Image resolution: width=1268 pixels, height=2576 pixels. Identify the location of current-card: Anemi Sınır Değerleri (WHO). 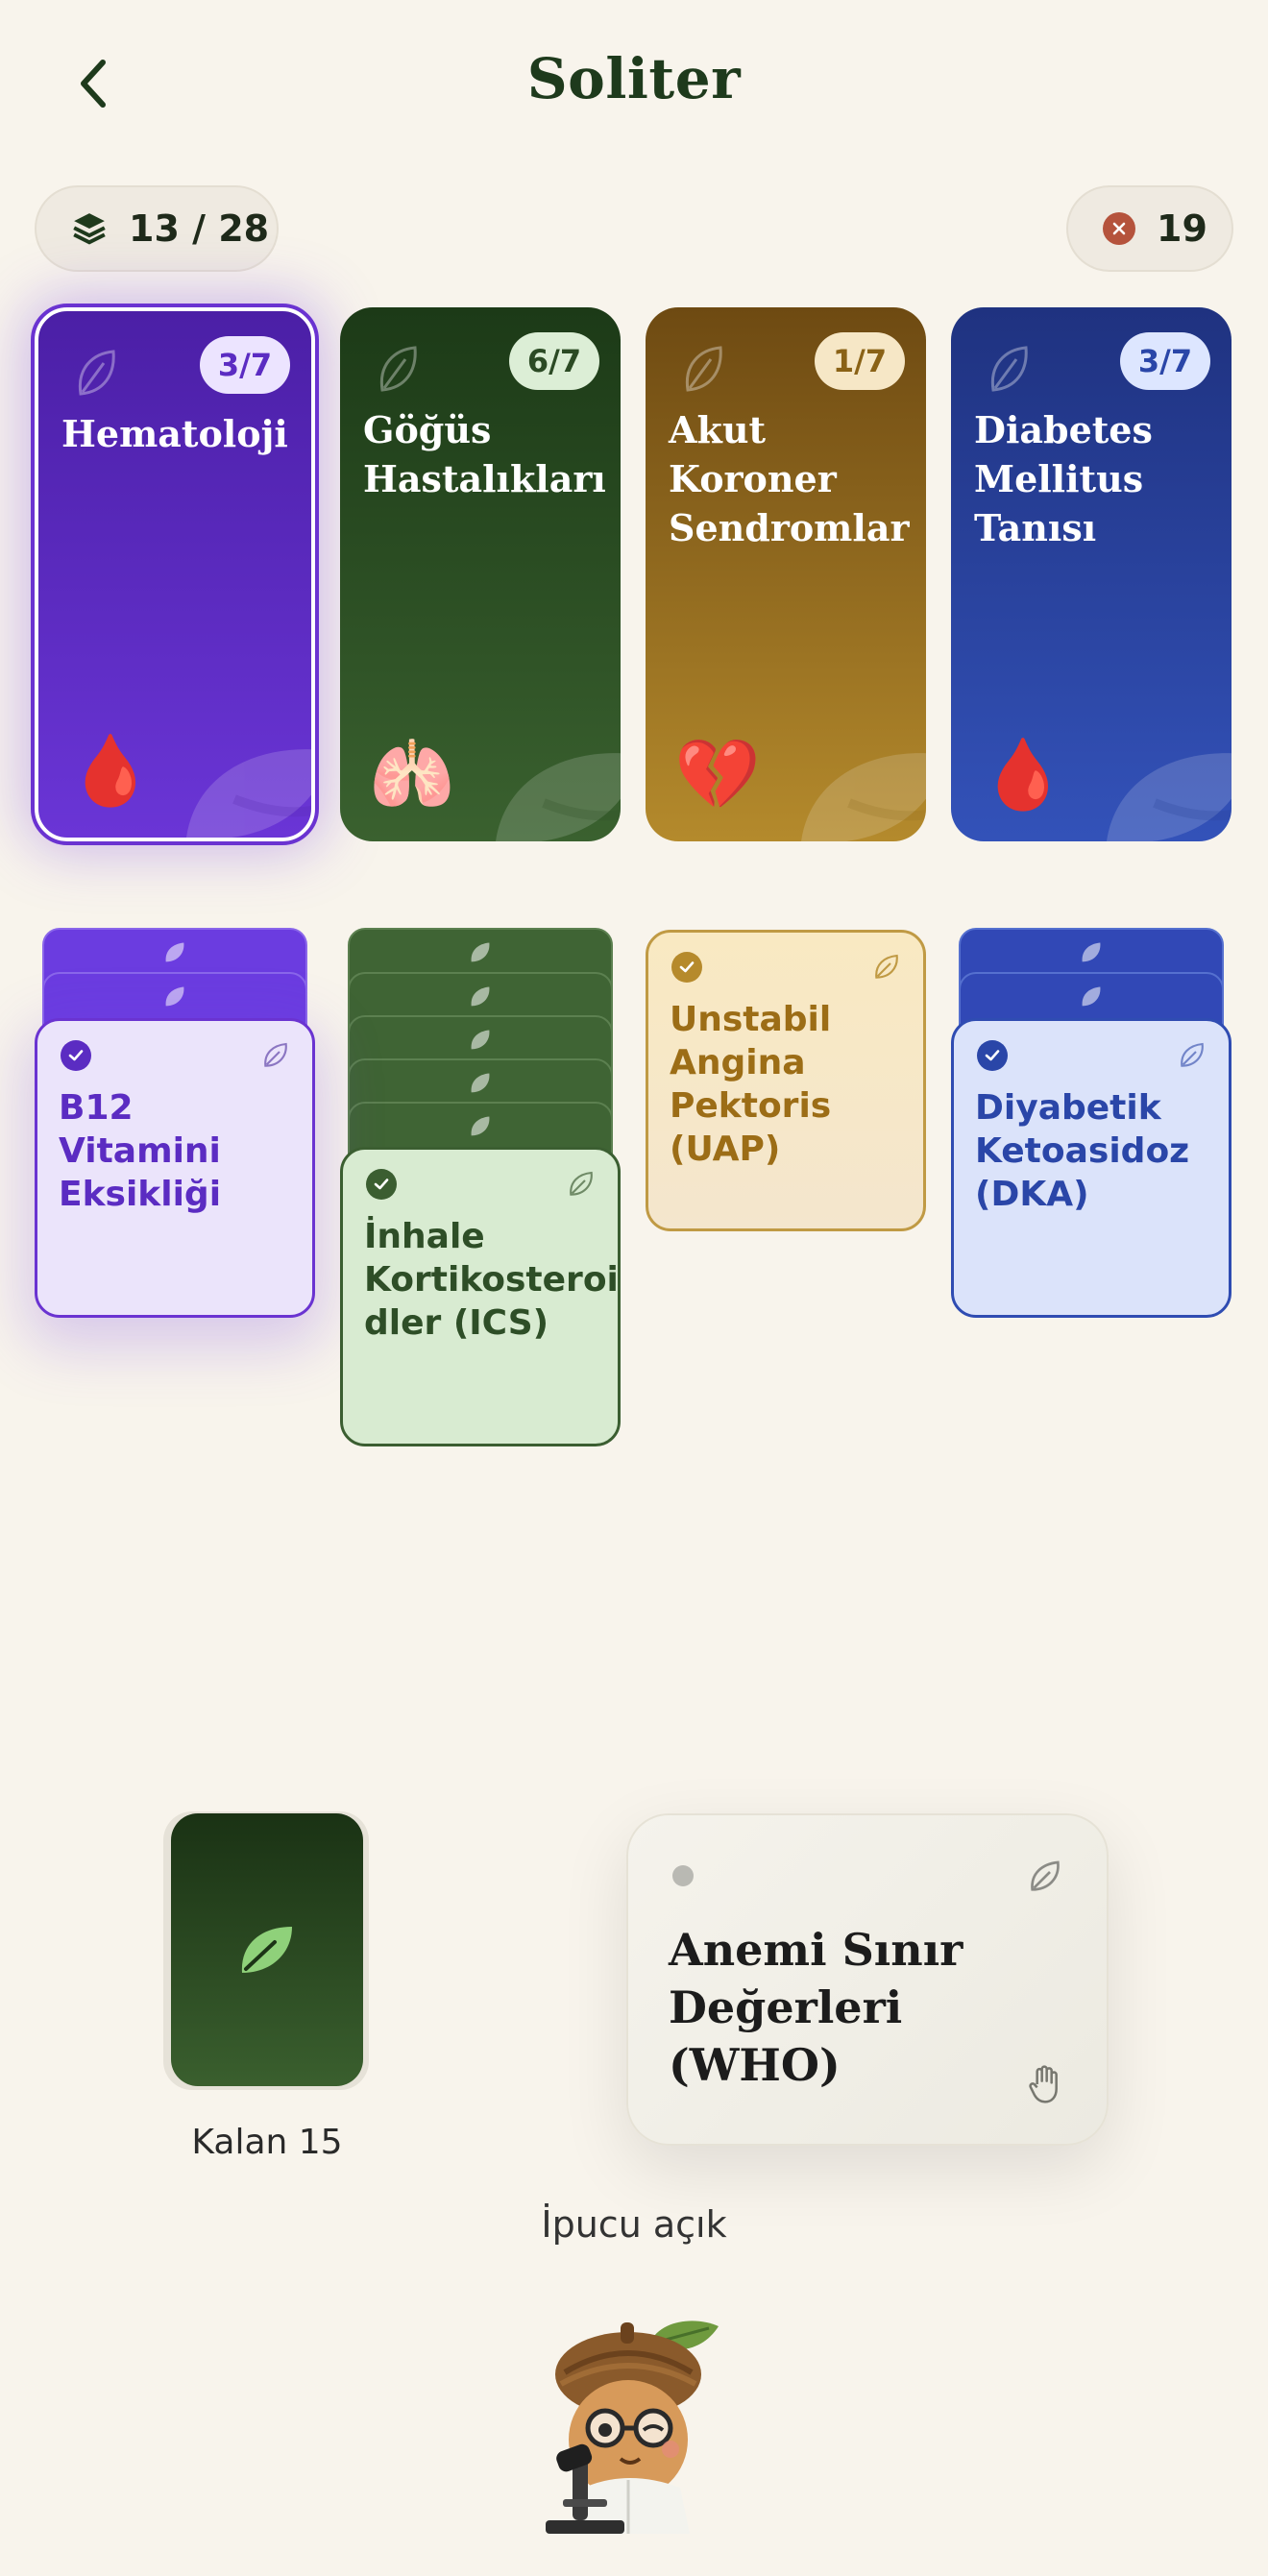
(867, 1979).